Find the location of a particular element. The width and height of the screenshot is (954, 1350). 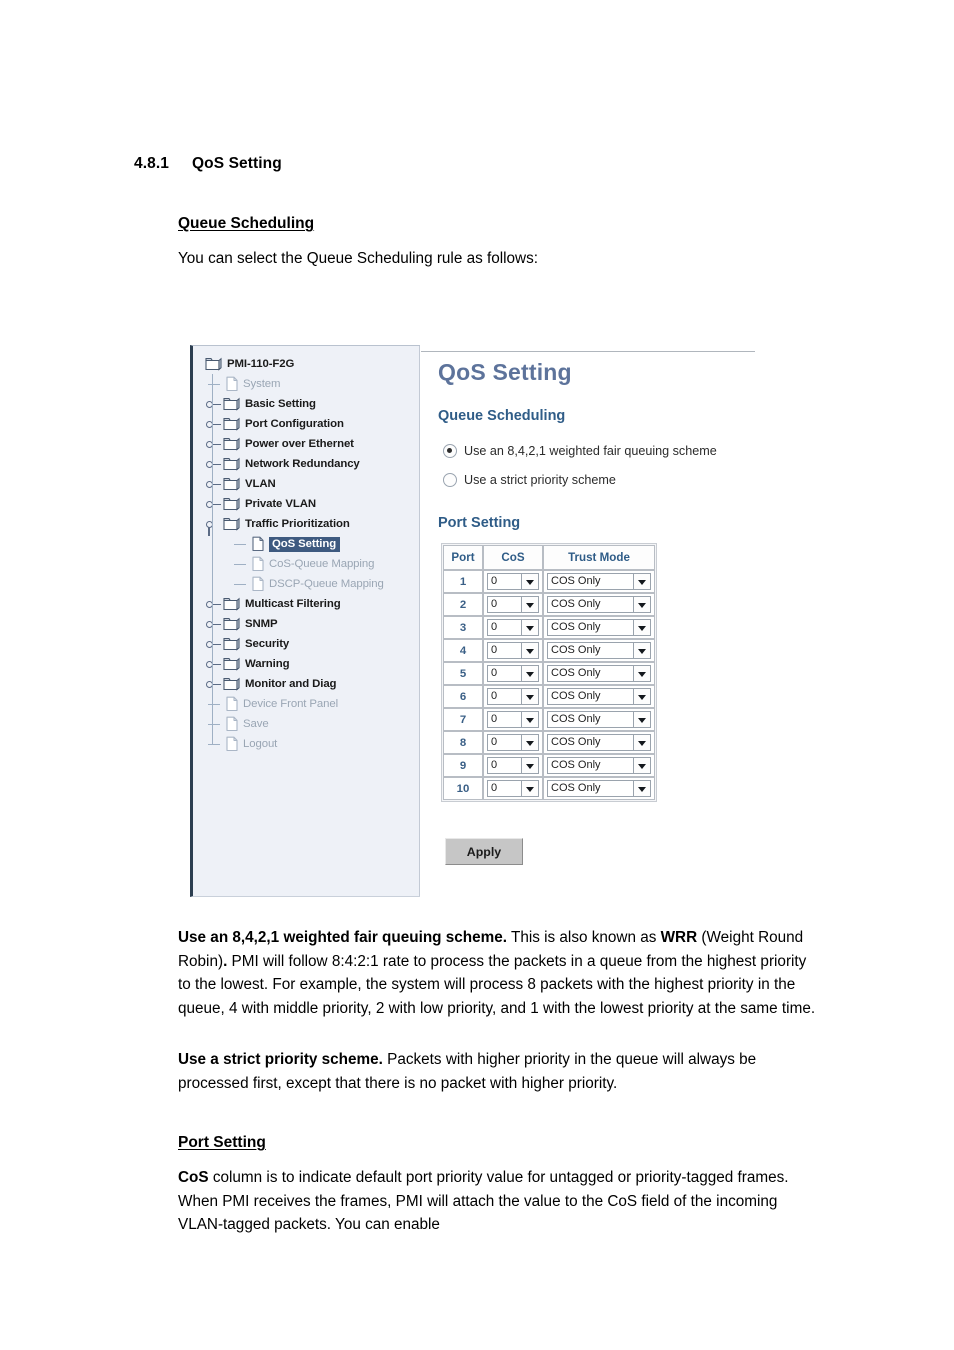

tree-item-power-over-ethernet: Power over Ethernet is located at coordinates (312, 444).